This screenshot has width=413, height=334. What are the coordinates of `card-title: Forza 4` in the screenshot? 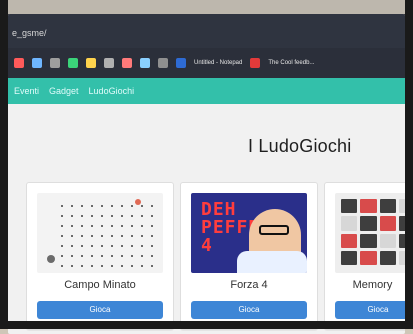 It's located at (249, 285).